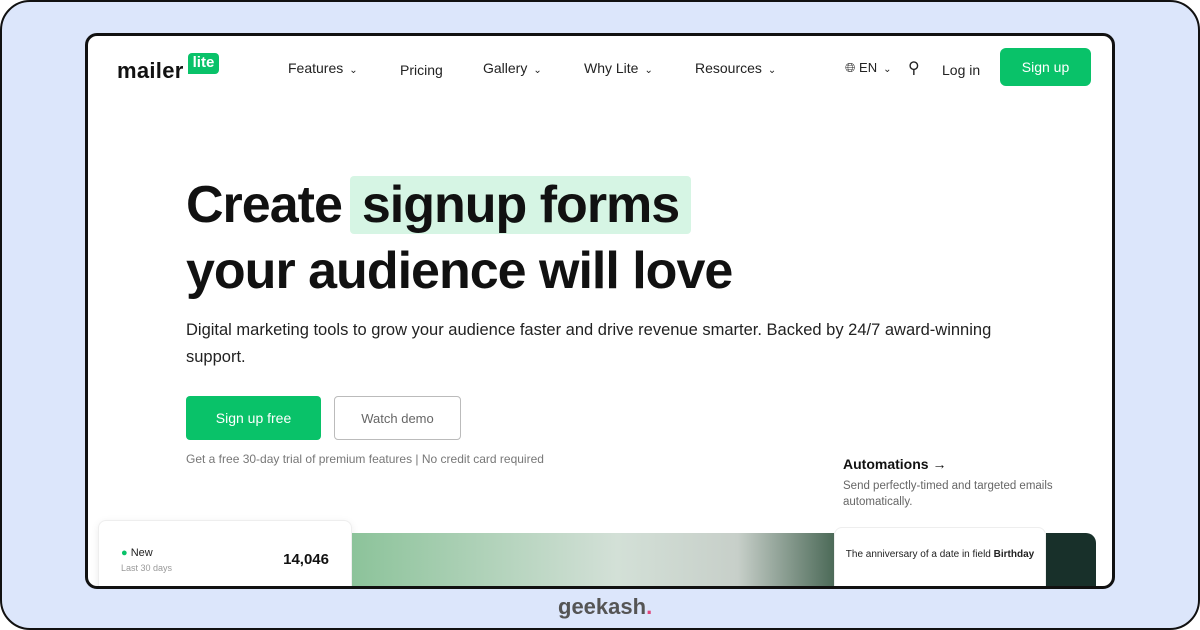 The image size is (1200, 630). Describe the element at coordinates (914, 68) in the screenshot. I see `search-icon: ⚲` at that location.